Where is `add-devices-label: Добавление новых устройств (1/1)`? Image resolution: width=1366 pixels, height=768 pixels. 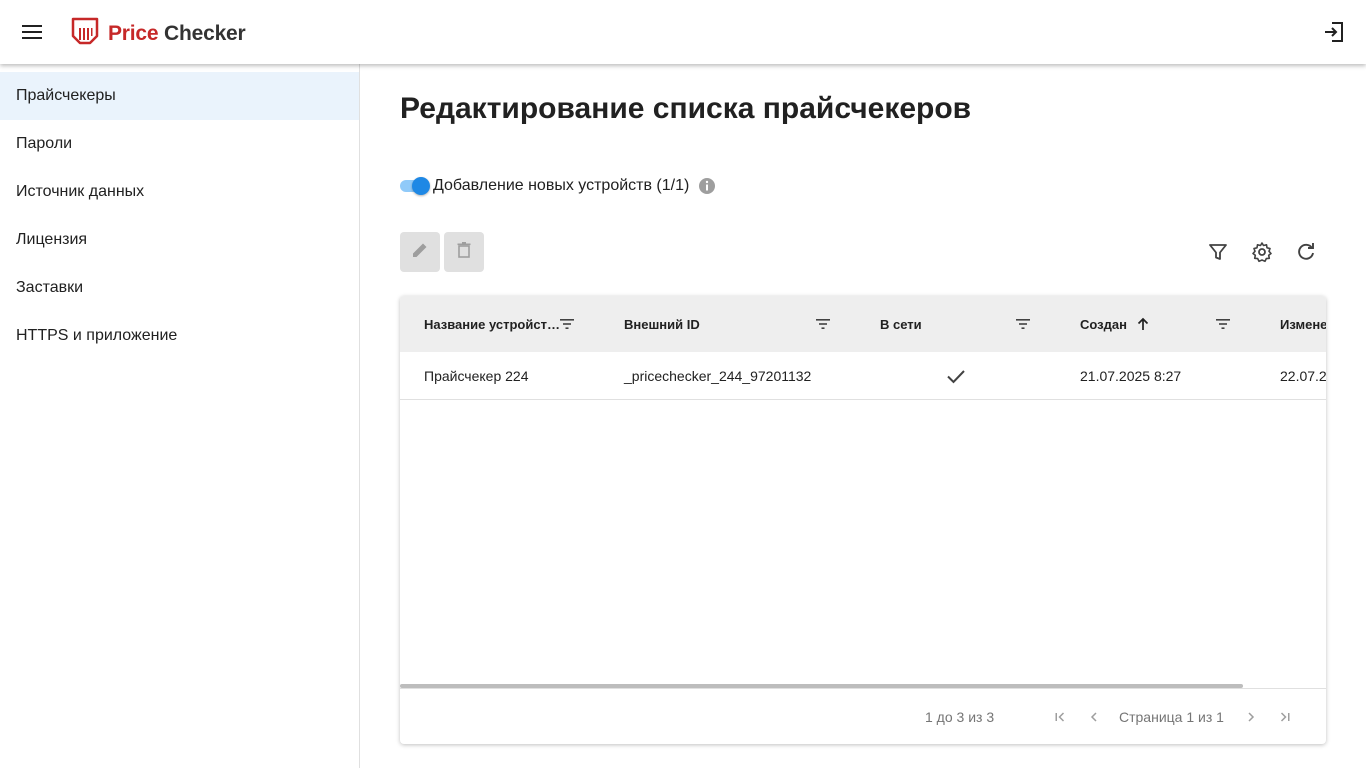 add-devices-label: Добавление новых устройств (1/1) is located at coordinates (561, 185).